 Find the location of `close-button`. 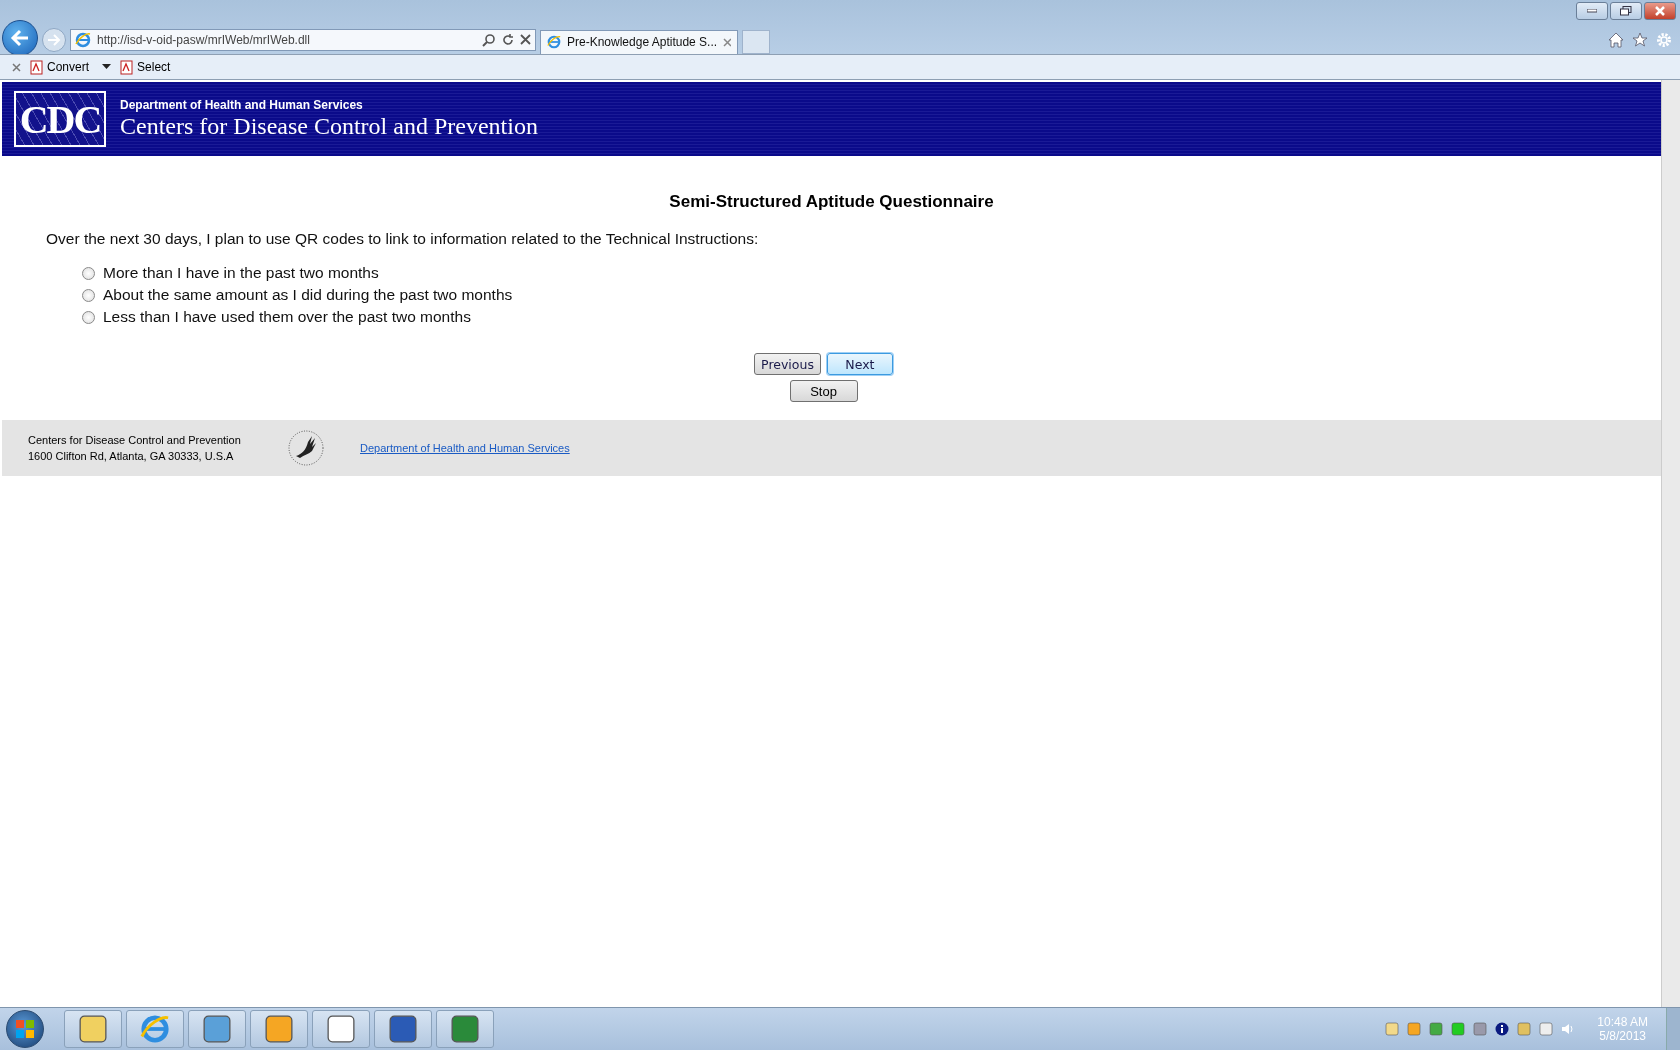

close-button is located at coordinates (1660, 11).